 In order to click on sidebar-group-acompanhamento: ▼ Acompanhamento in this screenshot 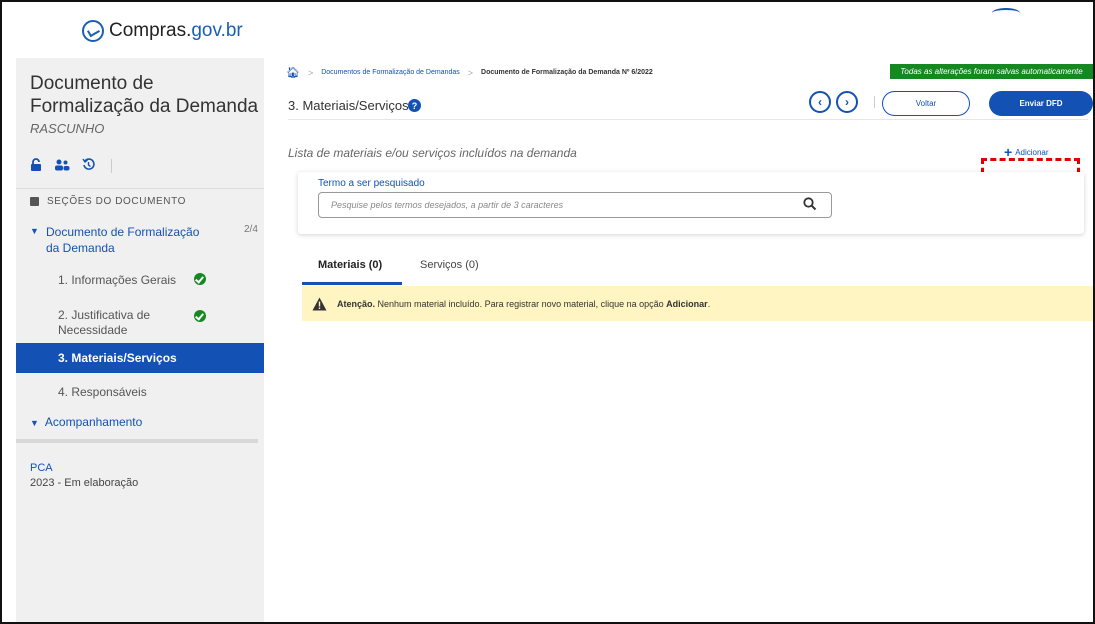, I will do `click(86, 422)`.